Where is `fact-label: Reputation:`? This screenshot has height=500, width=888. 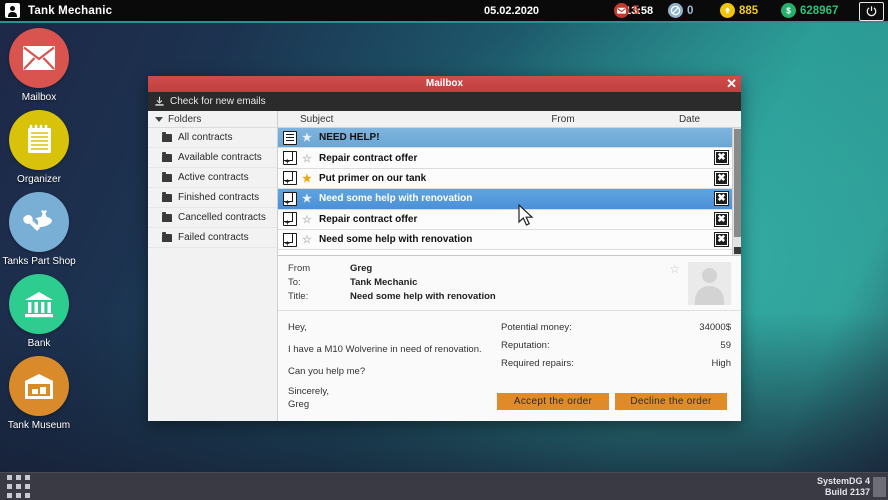
fact-label: Reputation: is located at coordinates (525, 345).